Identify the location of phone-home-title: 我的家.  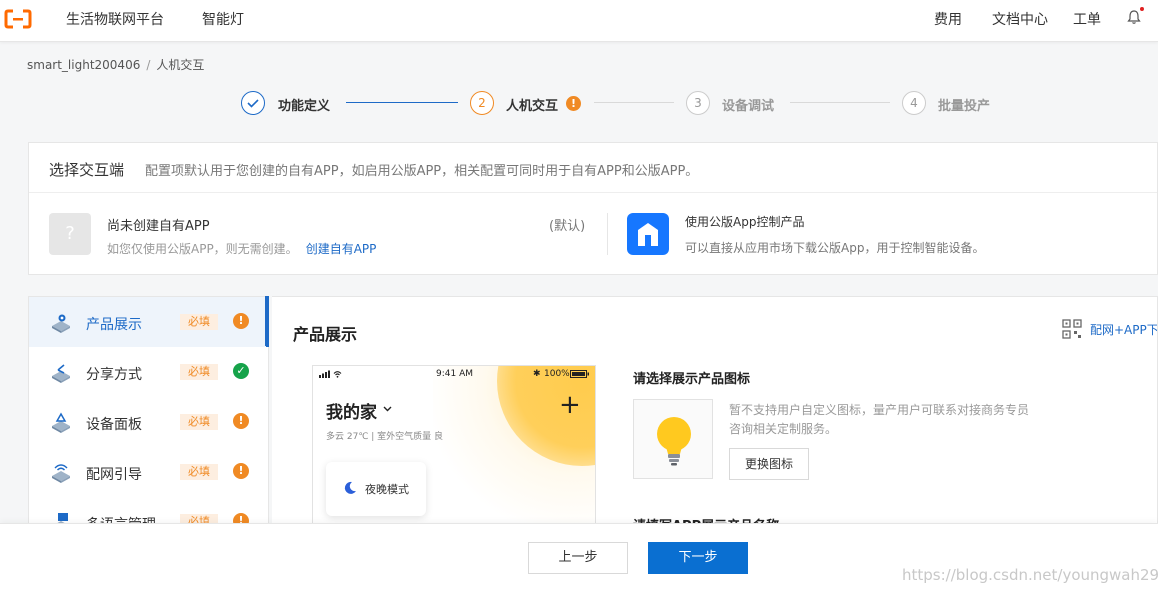
(351, 413).